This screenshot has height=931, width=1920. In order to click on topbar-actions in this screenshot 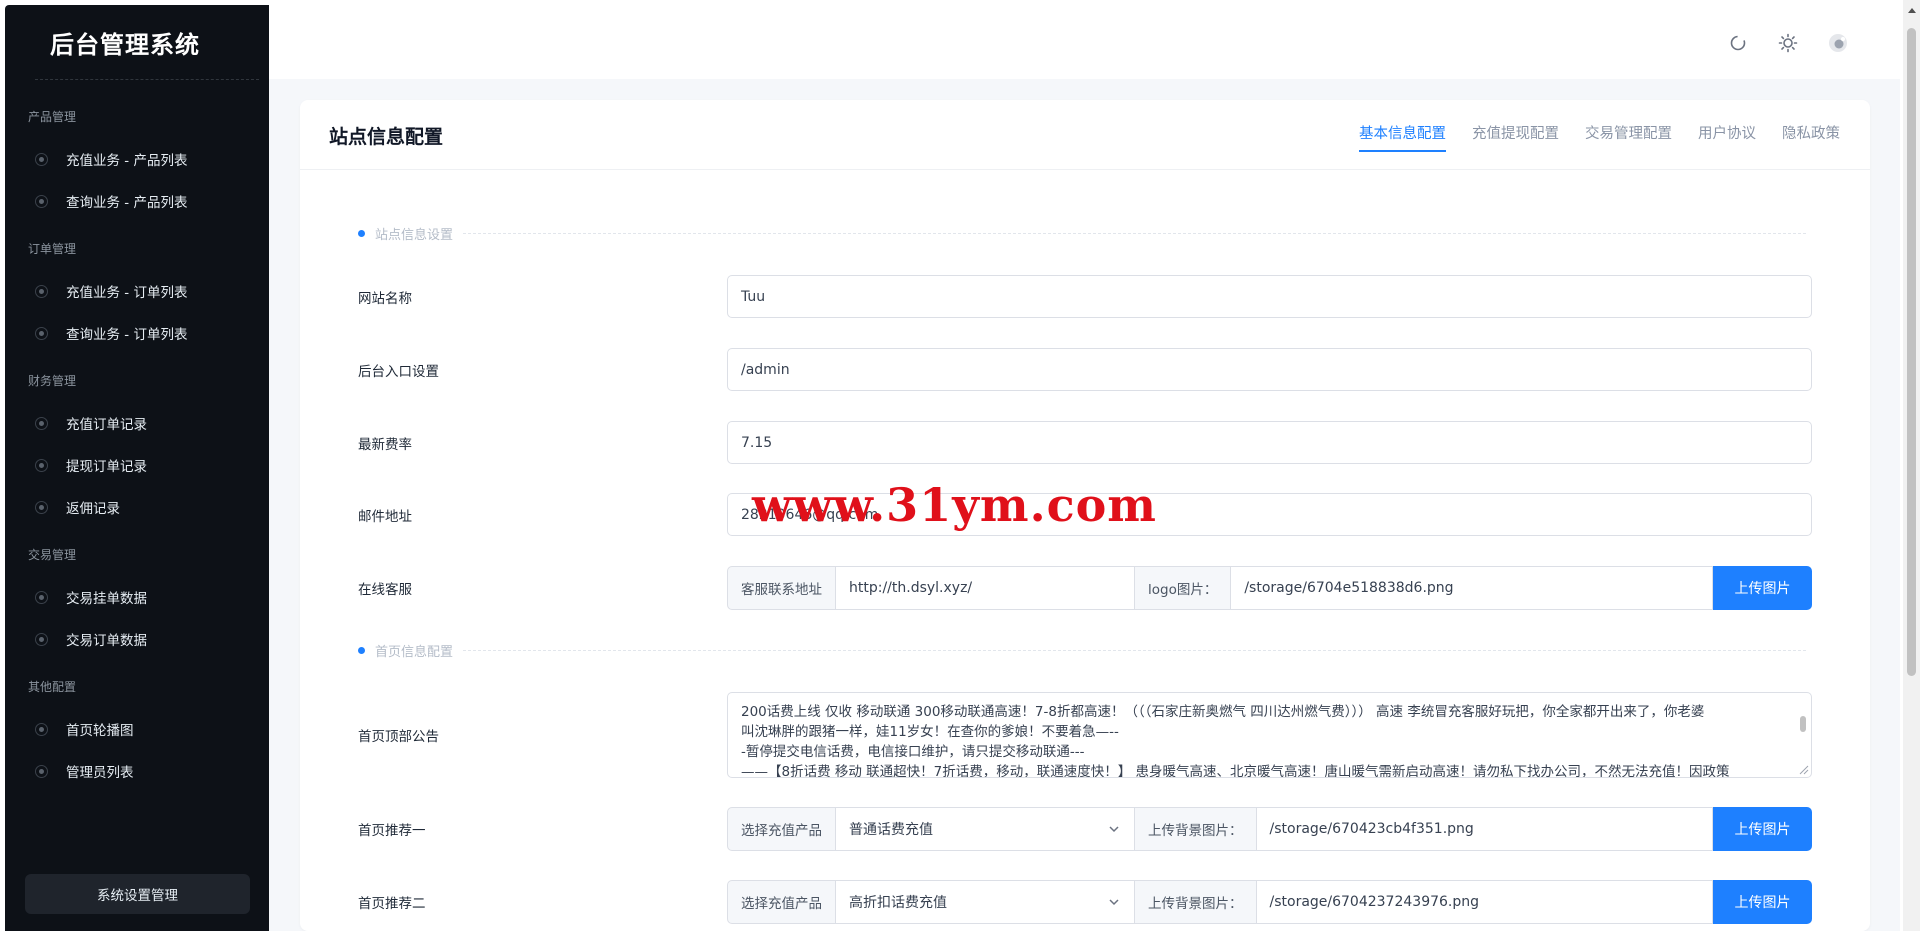, I will do `click(1788, 43)`.